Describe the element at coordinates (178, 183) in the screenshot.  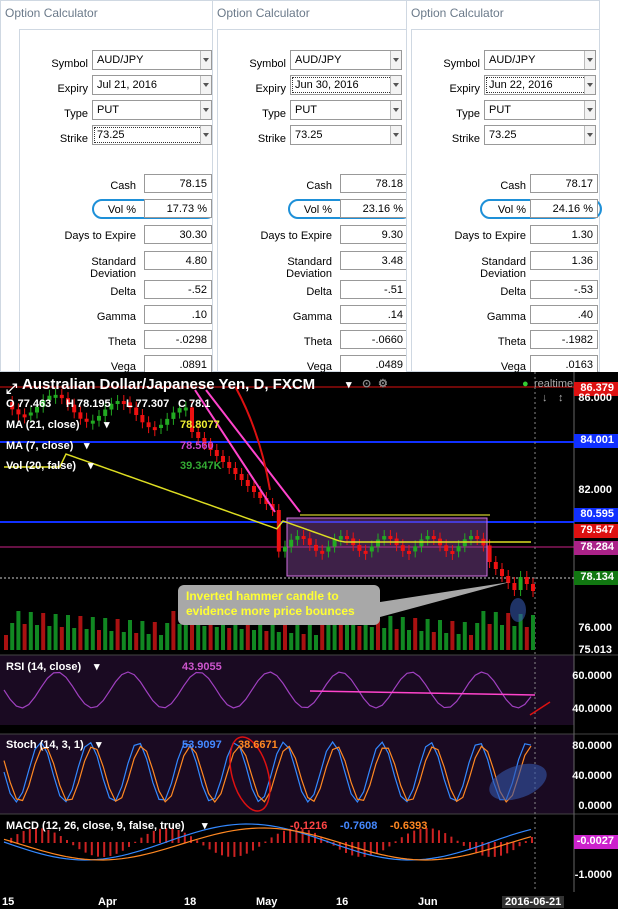
I see `cash-field: 78.15` at that location.